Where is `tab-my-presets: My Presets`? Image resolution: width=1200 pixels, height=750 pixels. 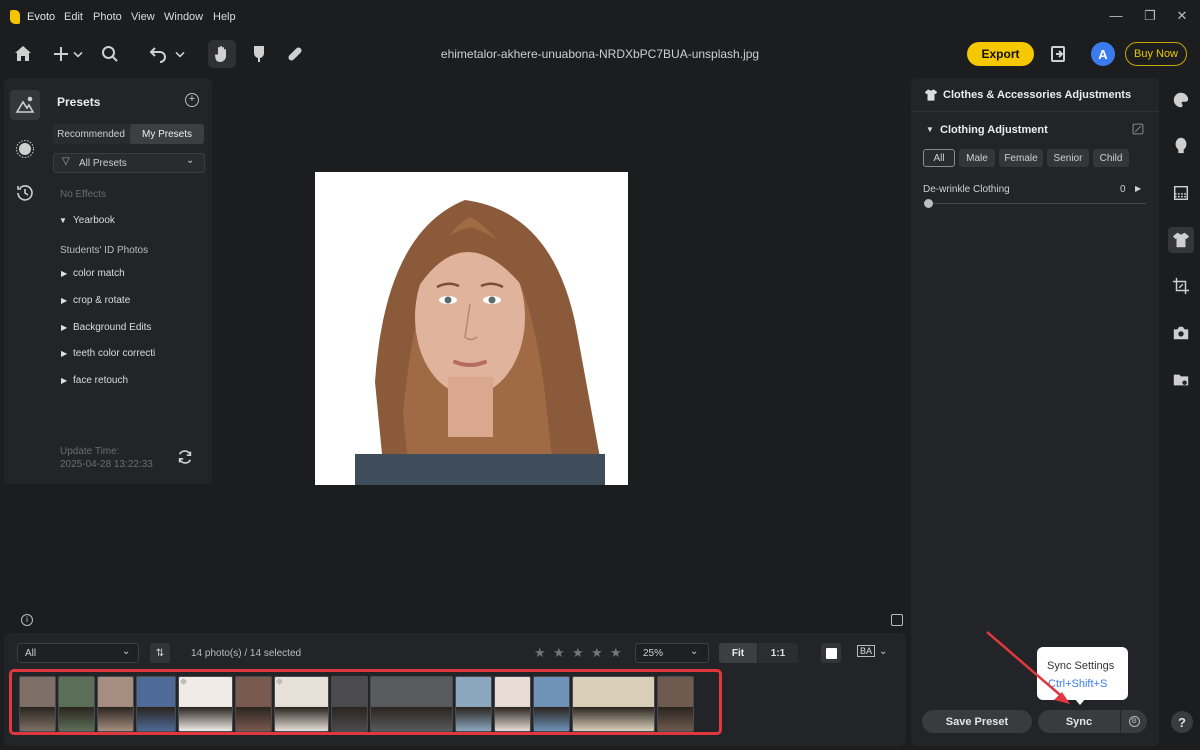 tab-my-presets: My Presets is located at coordinates (167, 134).